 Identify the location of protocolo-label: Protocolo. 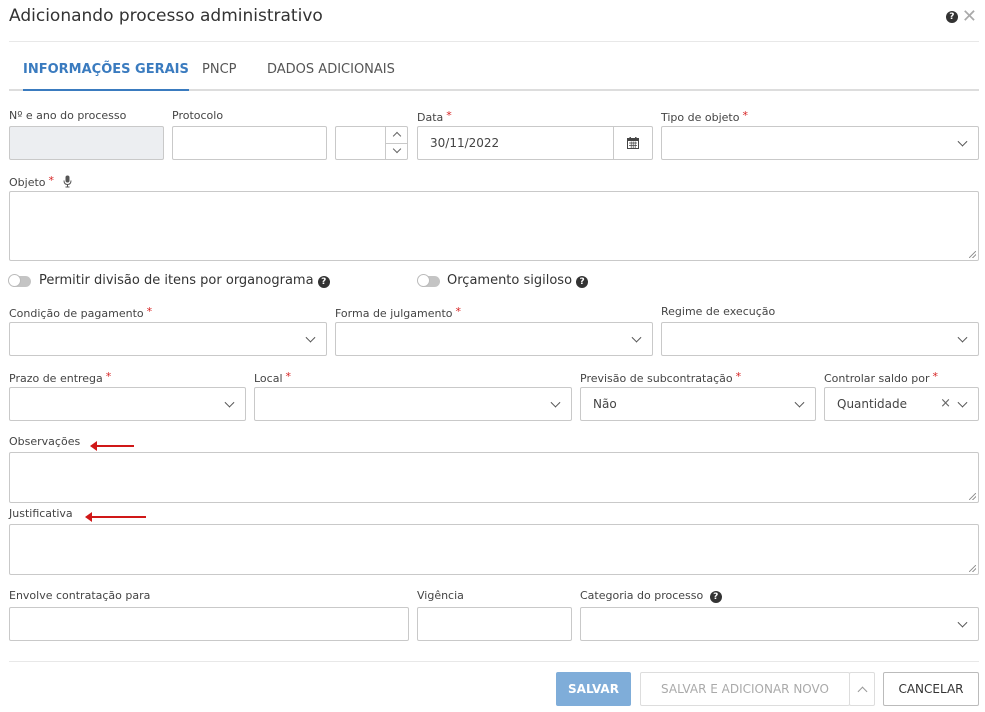
(198, 115).